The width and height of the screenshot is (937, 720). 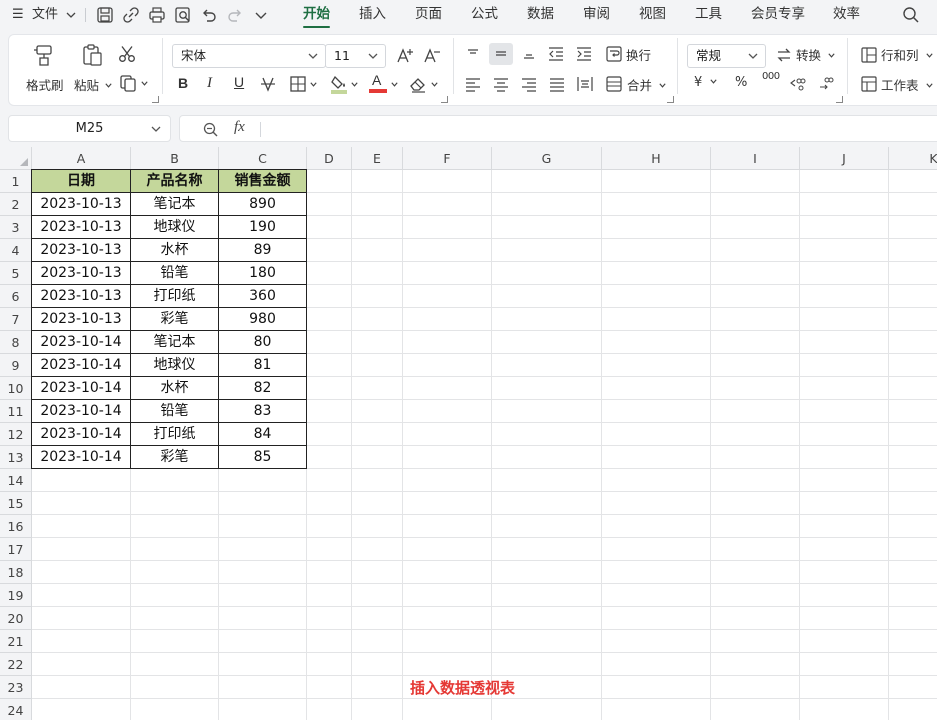 I want to click on table-cell: 89, so click(x=263, y=250).